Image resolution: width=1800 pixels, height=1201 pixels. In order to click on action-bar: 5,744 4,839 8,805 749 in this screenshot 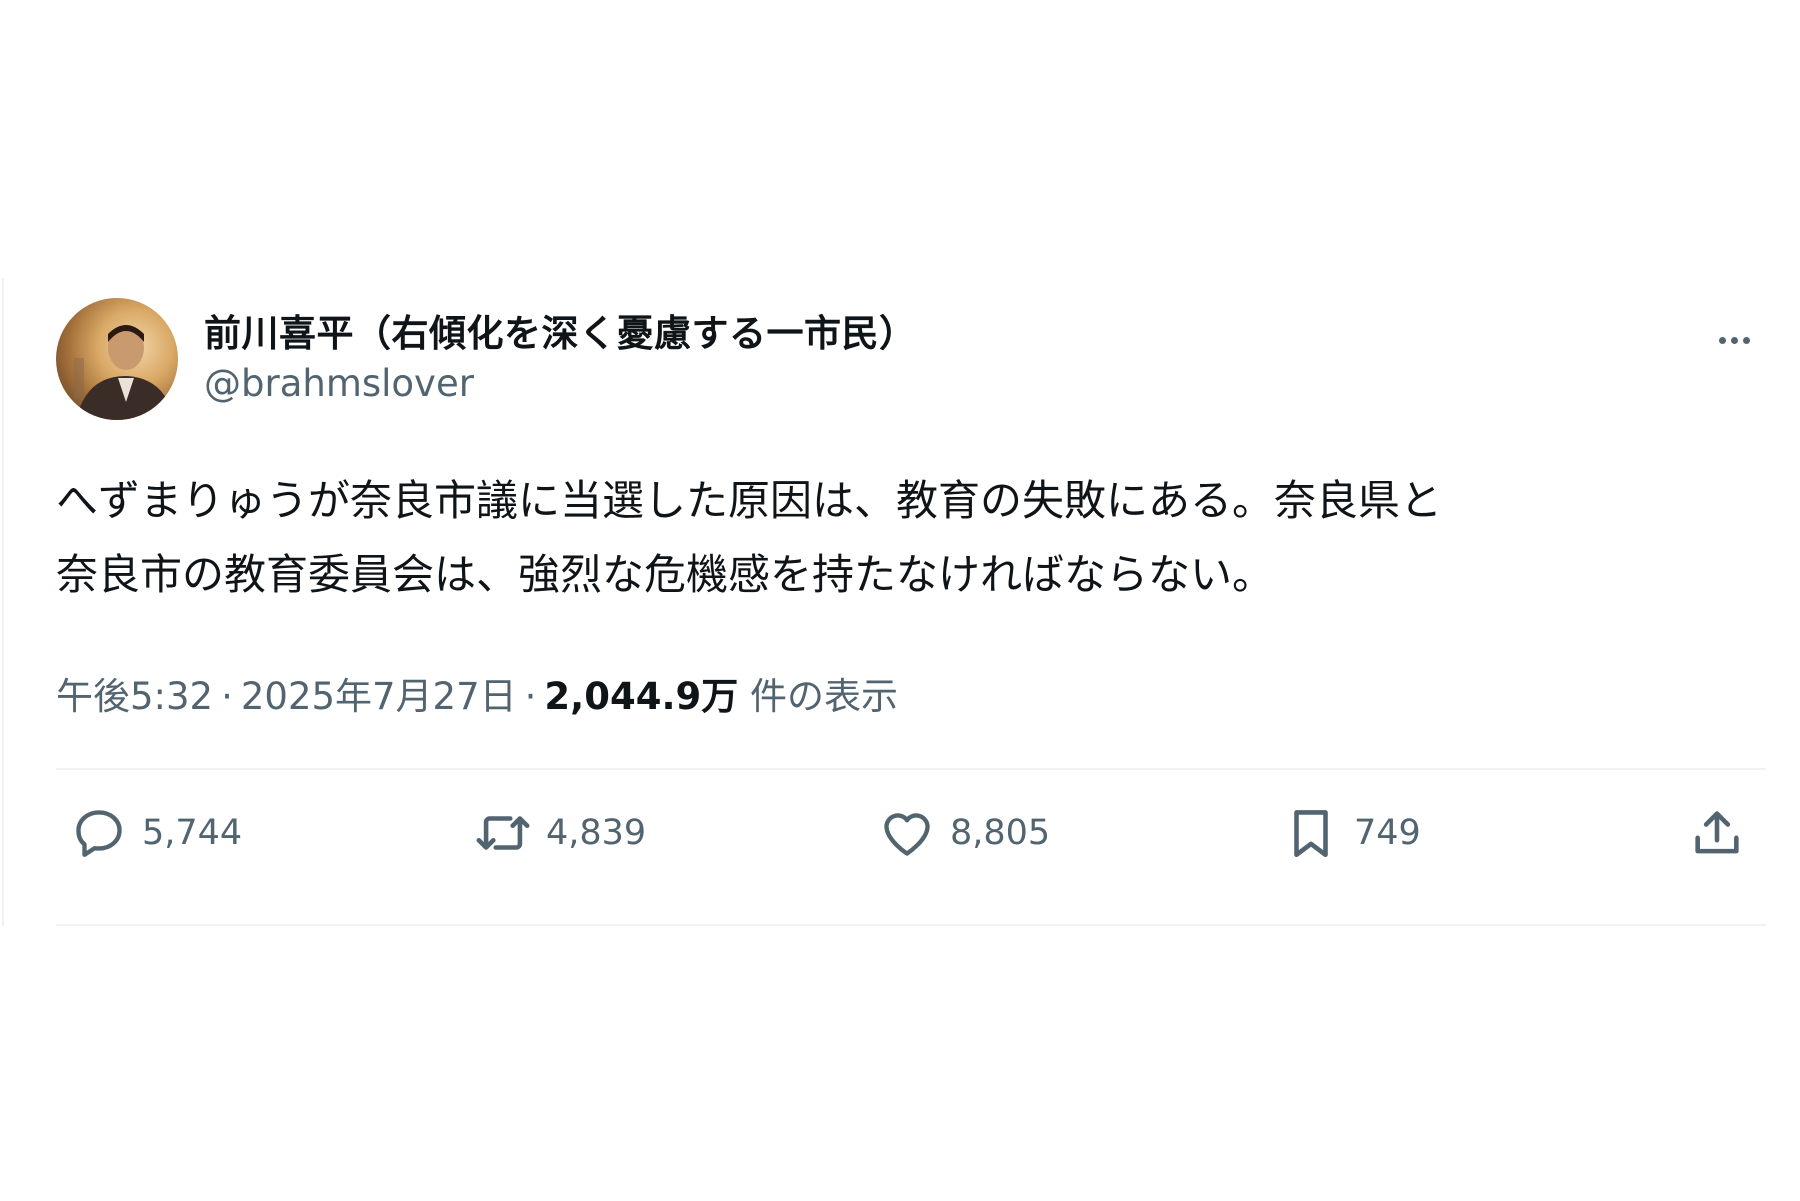, I will do `click(911, 833)`.